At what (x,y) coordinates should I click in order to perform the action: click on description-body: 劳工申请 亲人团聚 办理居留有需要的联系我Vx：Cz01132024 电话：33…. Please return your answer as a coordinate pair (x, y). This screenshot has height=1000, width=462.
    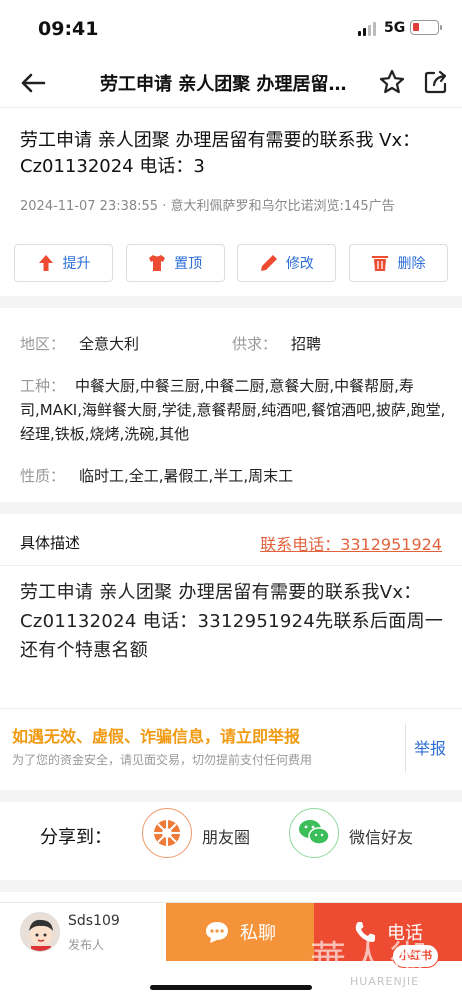
    Looking at the image, I should click on (232, 621).